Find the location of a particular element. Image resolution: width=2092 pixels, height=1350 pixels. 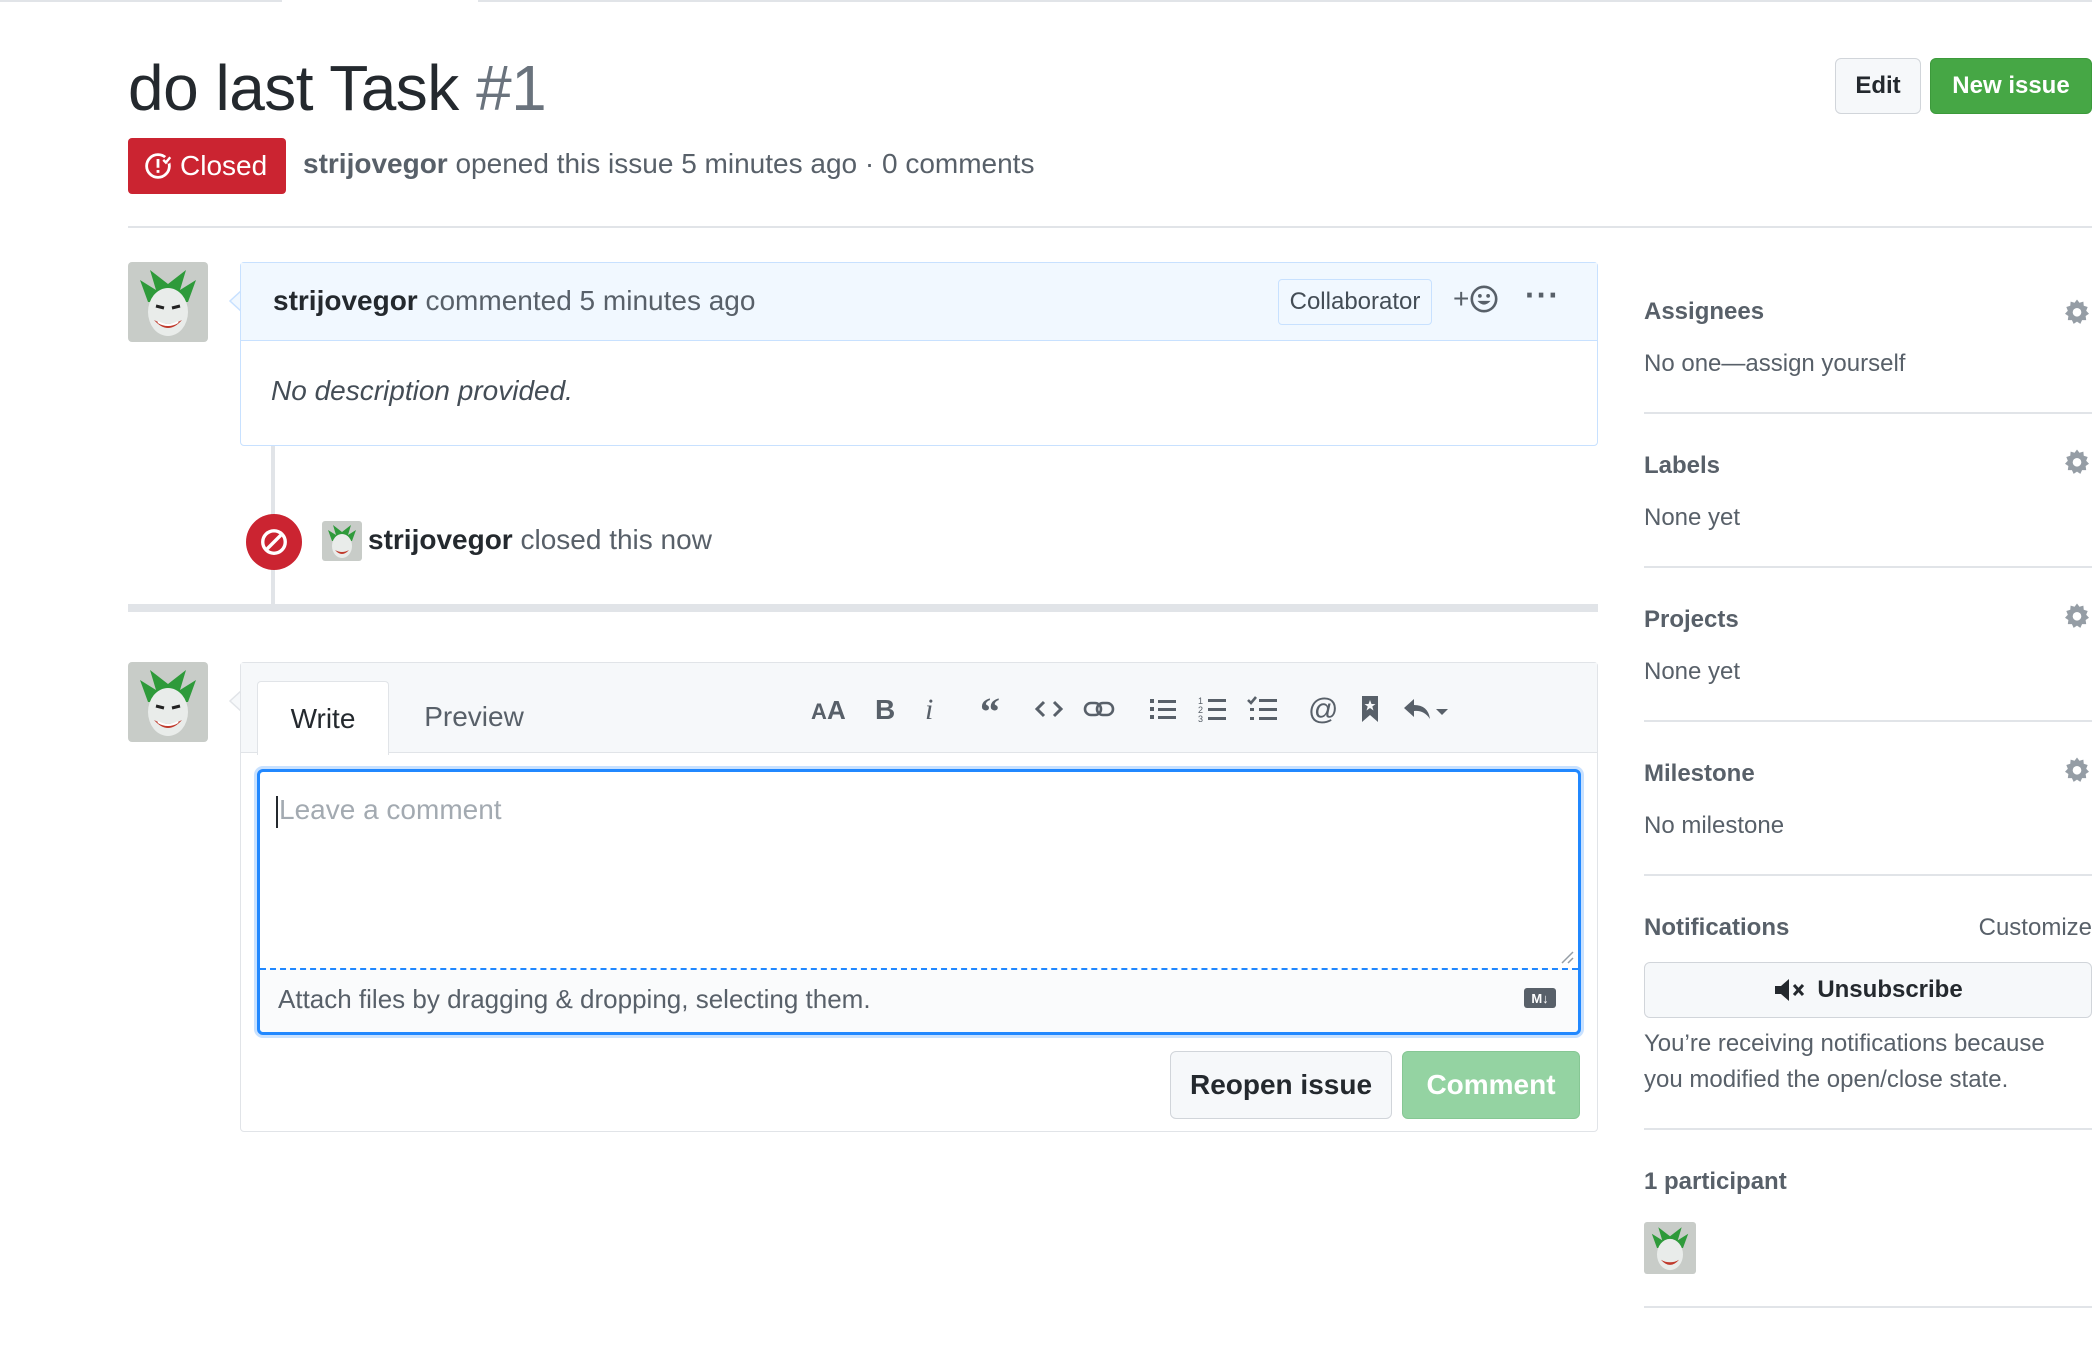

tab-underline-gap is located at coordinates (380, 1).